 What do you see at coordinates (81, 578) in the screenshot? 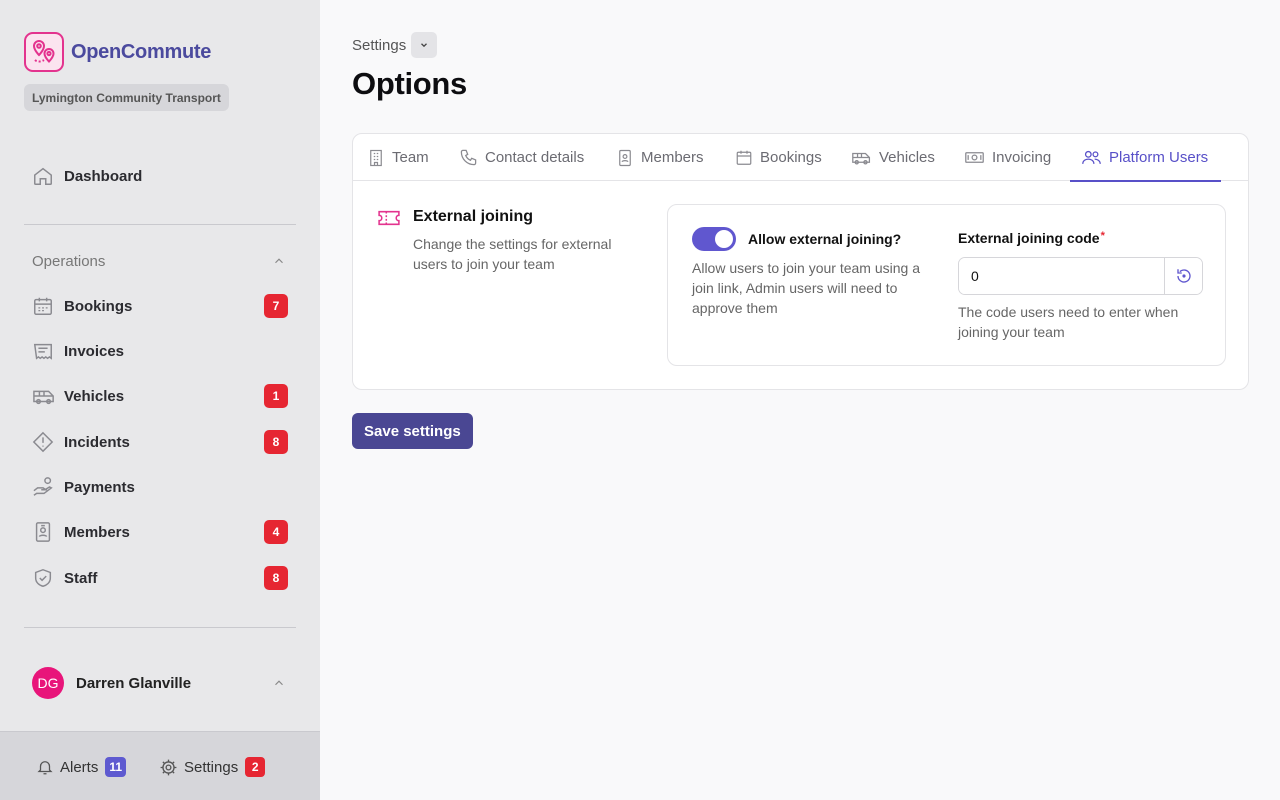
I see `sidebar-item-label: Staff` at bounding box center [81, 578].